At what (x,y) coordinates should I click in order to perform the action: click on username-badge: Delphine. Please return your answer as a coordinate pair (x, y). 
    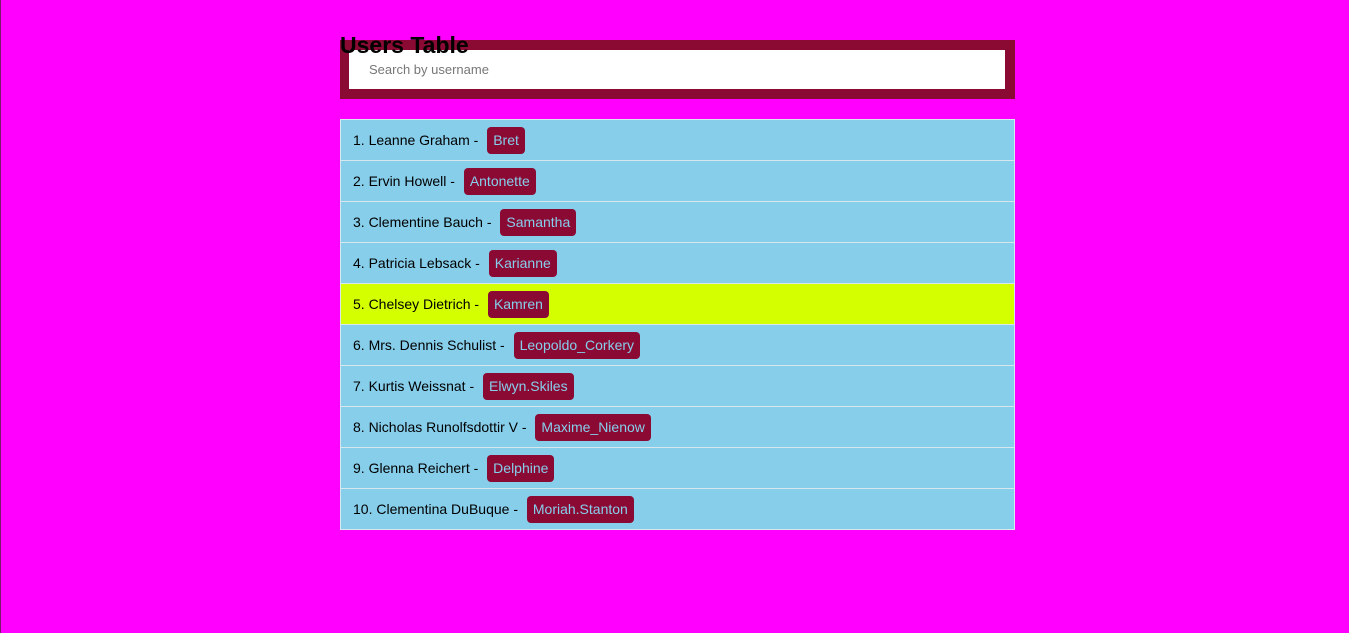
    Looking at the image, I should click on (521, 468).